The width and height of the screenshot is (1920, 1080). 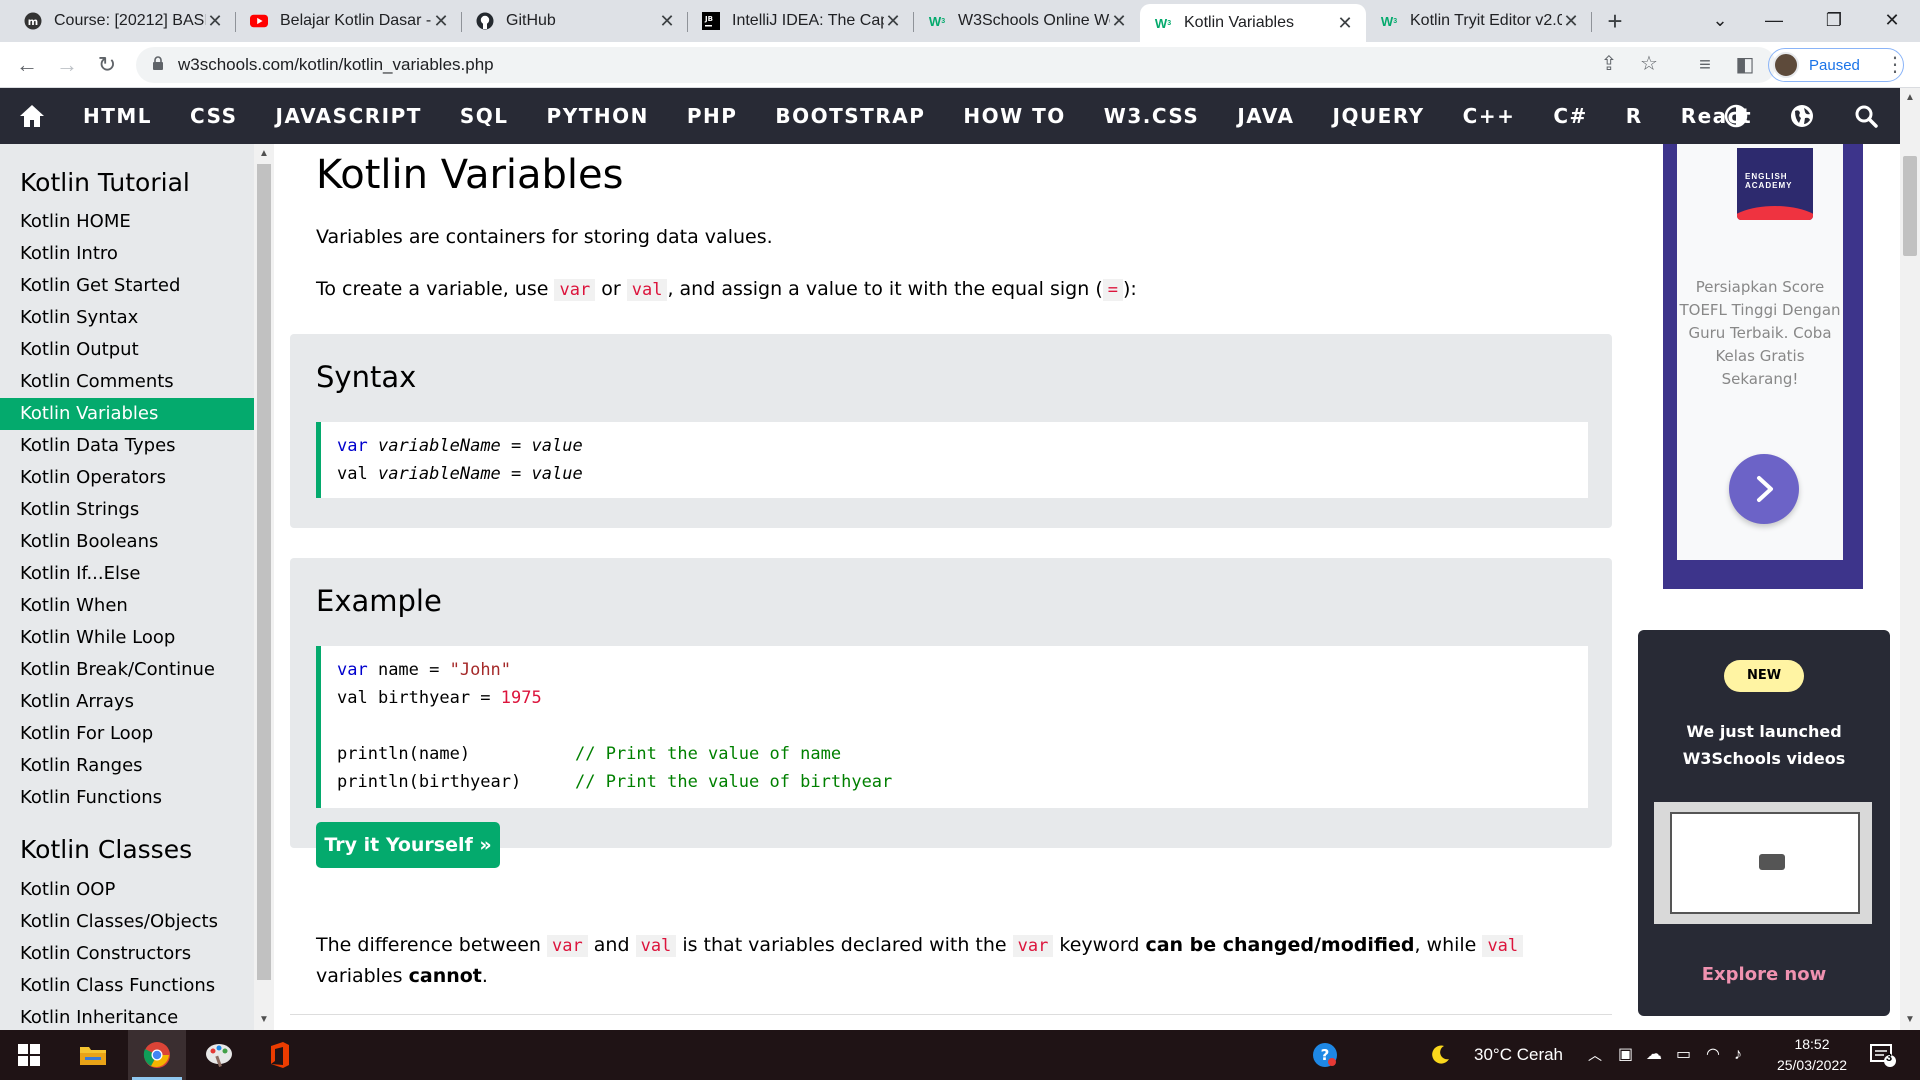 What do you see at coordinates (1764, 489) in the screenshot?
I see `ad-arrow-button` at bounding box center [1764, 489].